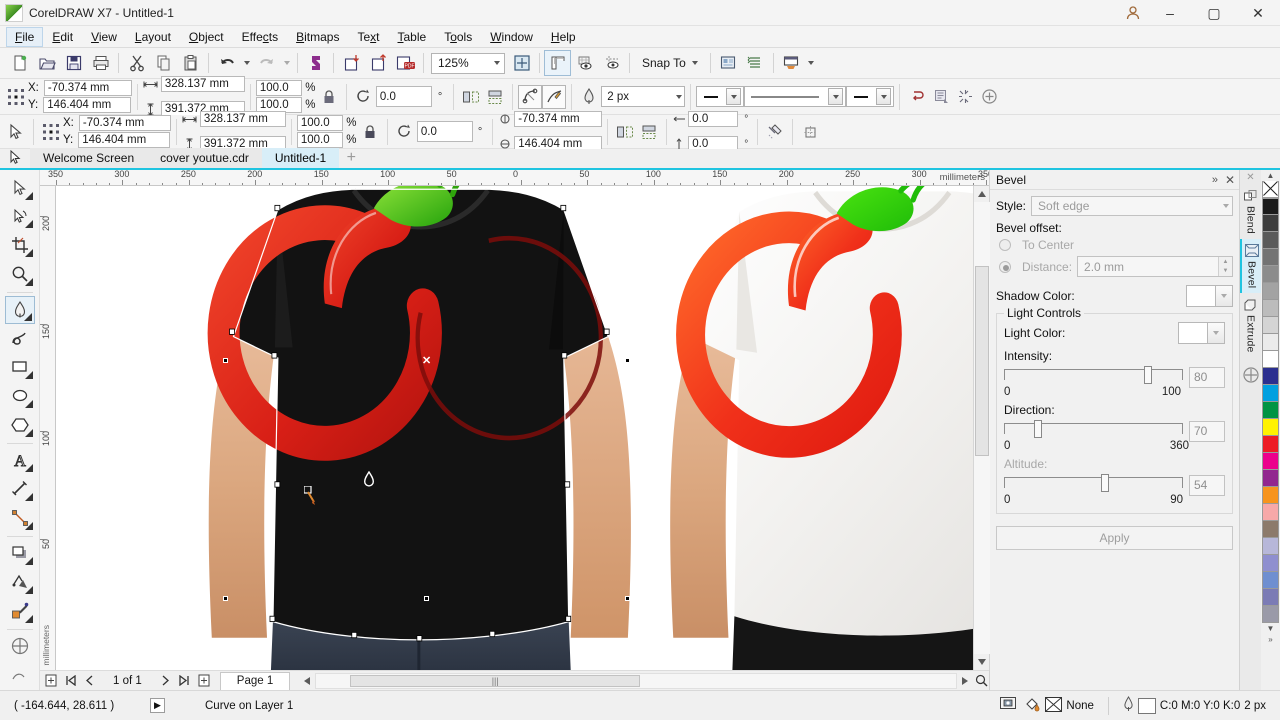 The height and width of the screenshot is (720, 1280). I want to click on menu-tools: Tools, so click(458, 37).